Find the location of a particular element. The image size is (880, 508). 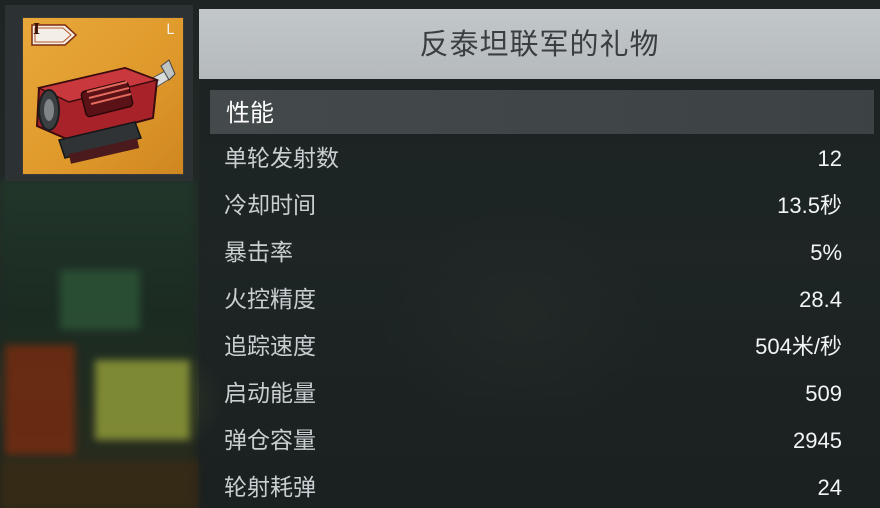

stat-row-fire-control: 火控精度 28.4 is located at coordinates (542, 300).